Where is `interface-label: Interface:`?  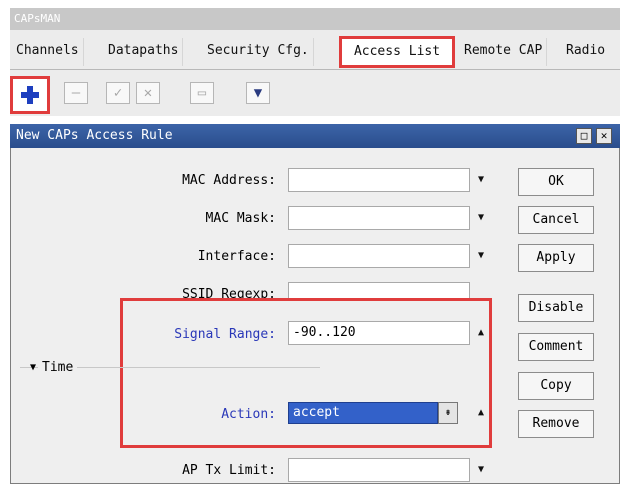
interface-label: Interface: is located at coordinates (236, 256).